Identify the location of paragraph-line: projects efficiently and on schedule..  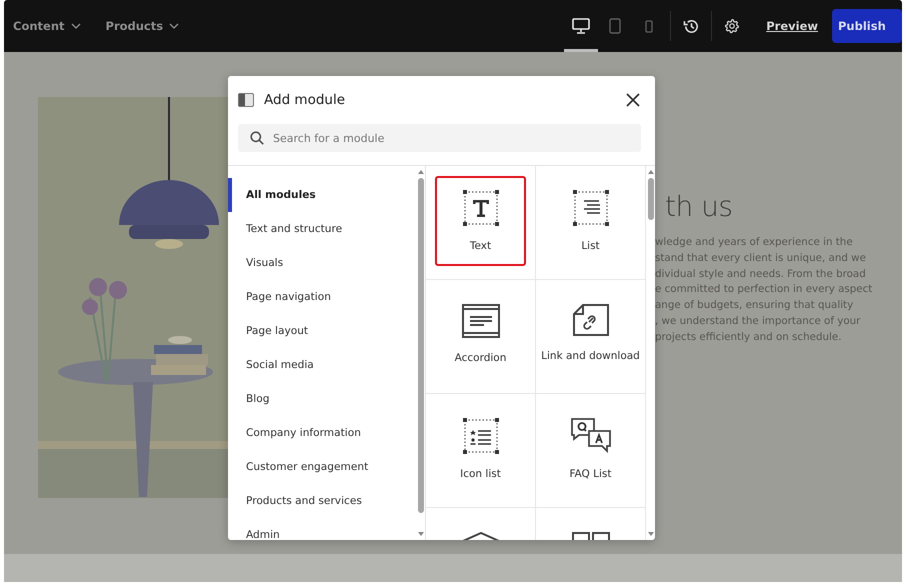
(748, 337).